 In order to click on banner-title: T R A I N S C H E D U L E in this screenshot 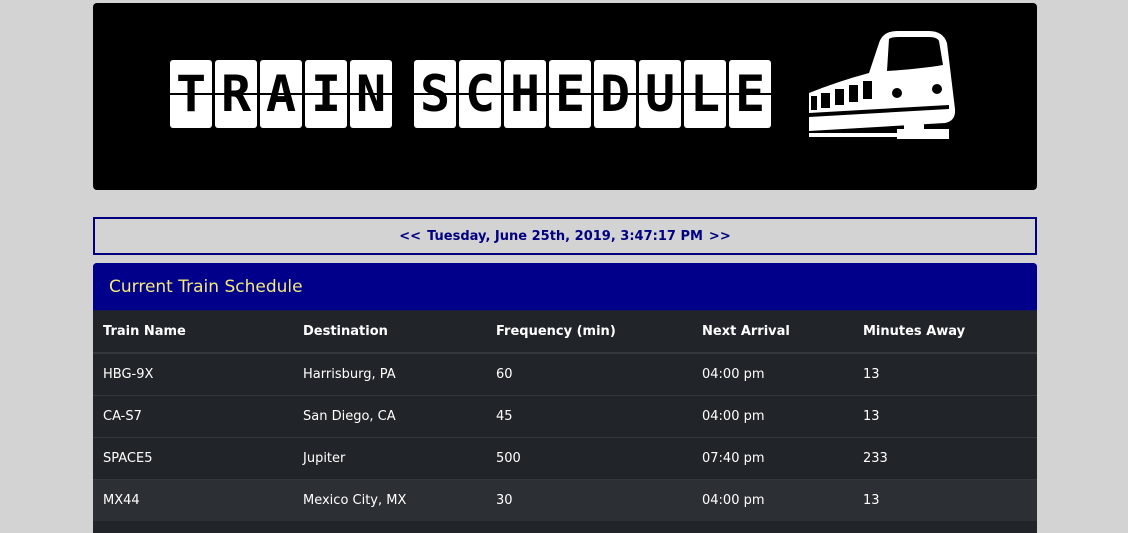, I will do `click(470, 94)`.